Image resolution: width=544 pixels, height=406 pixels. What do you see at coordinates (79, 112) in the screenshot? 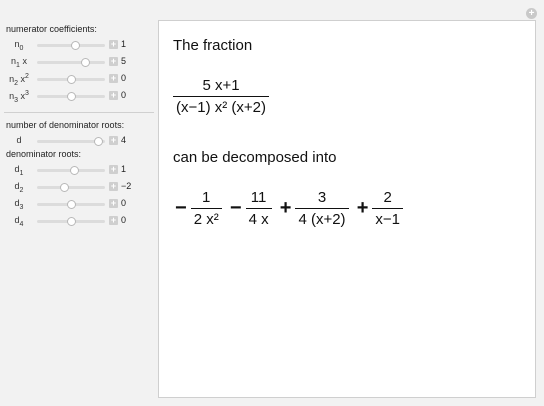
I see `divider` at bounding box center [79, 112].